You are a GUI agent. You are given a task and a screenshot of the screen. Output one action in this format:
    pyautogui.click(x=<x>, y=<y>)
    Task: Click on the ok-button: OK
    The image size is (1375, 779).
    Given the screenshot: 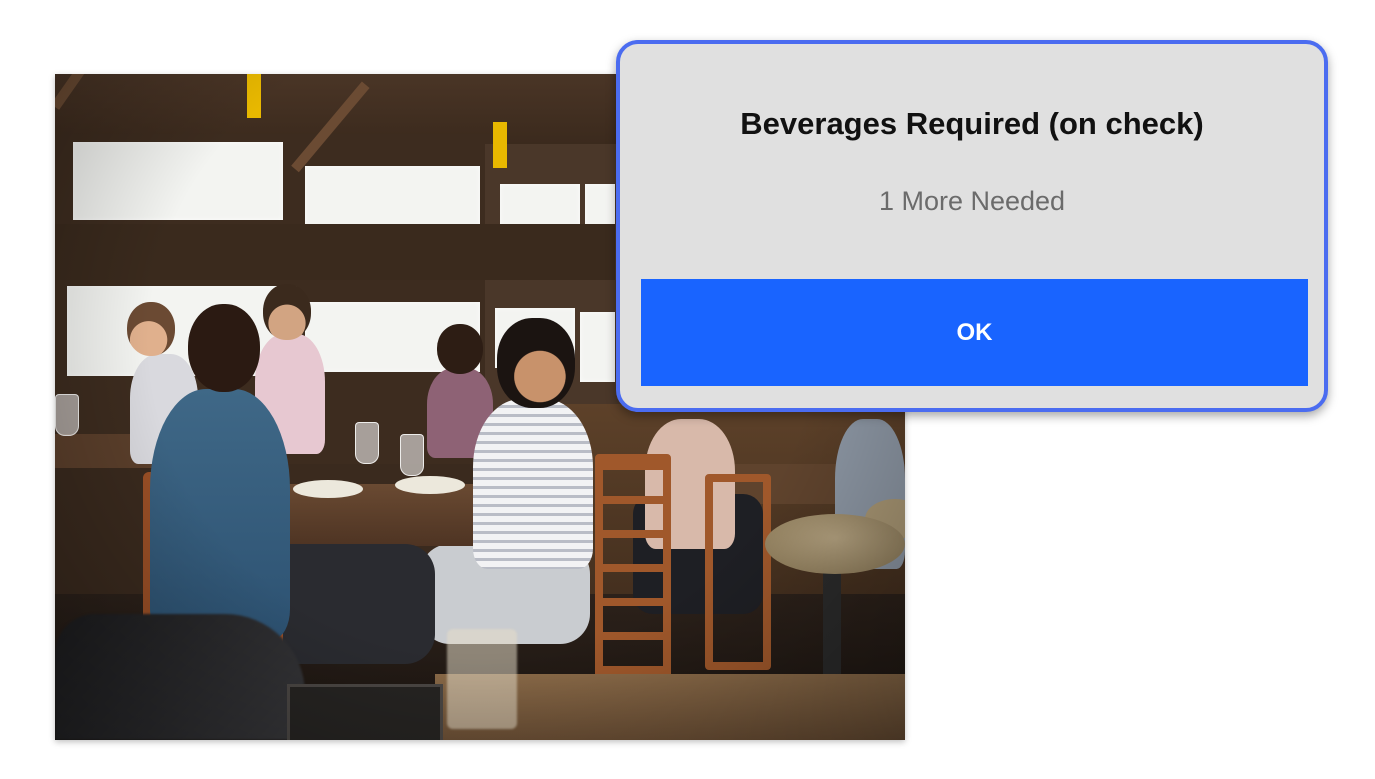 What is the action you would take?
    pyautogui.click(x=974, y=332)
    